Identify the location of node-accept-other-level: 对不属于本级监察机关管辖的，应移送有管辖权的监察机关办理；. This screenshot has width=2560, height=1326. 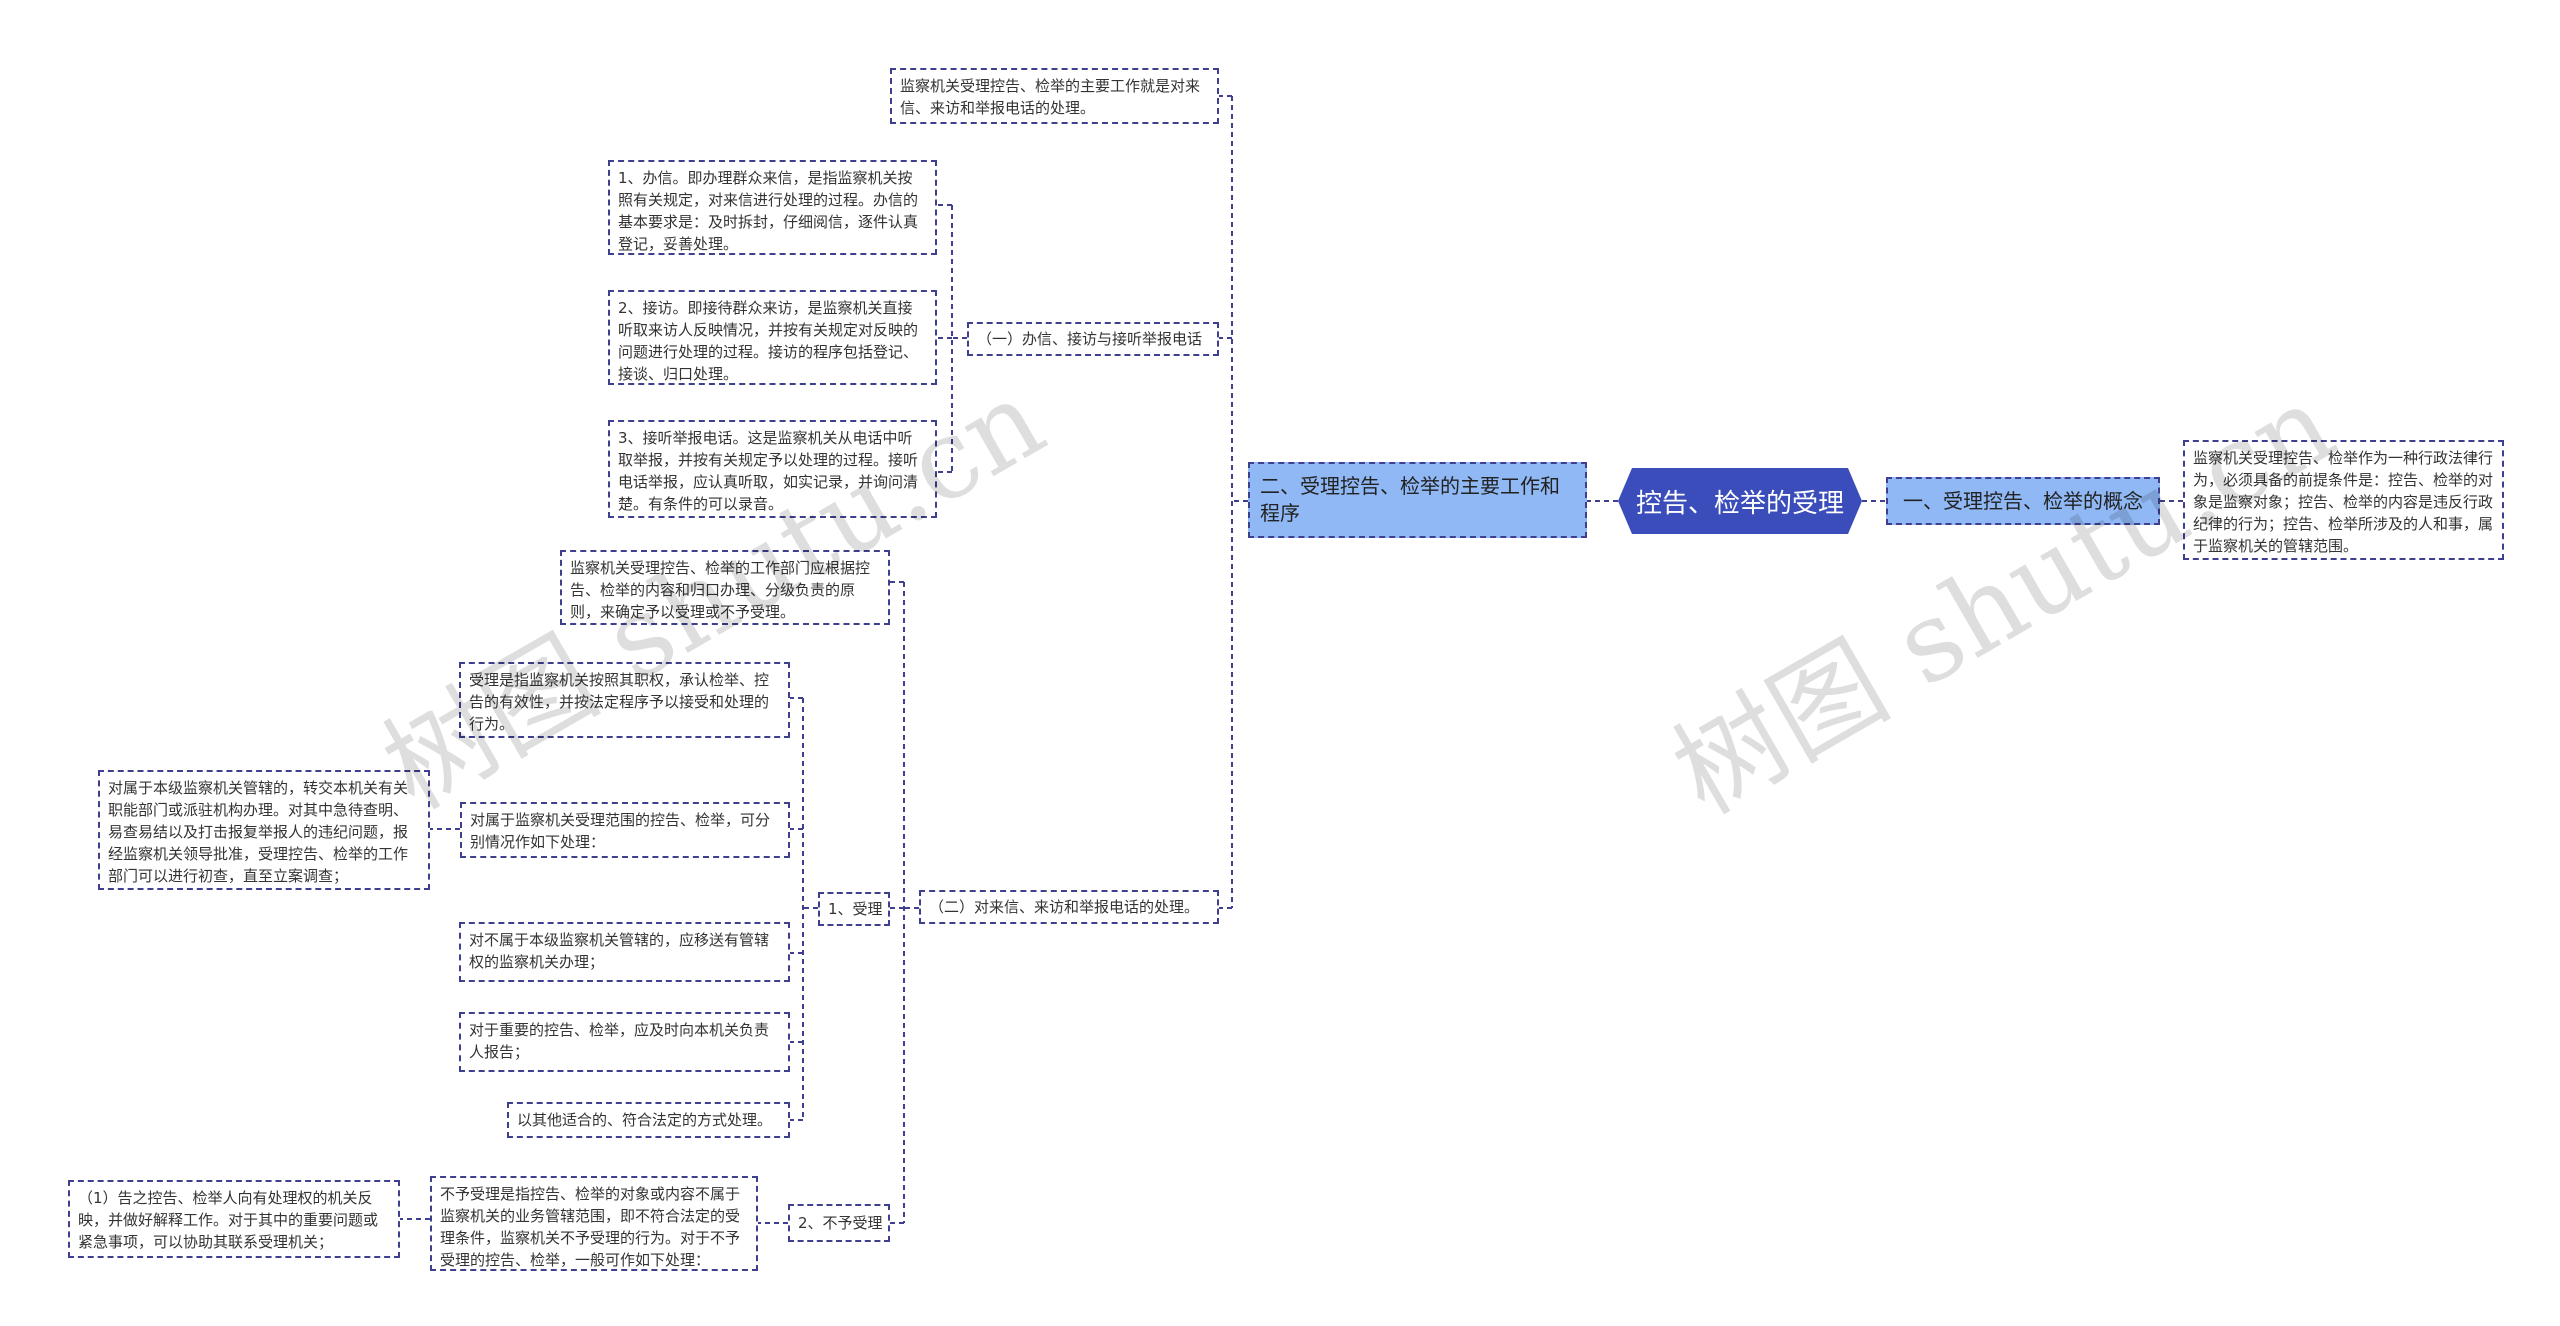
(624, 952).